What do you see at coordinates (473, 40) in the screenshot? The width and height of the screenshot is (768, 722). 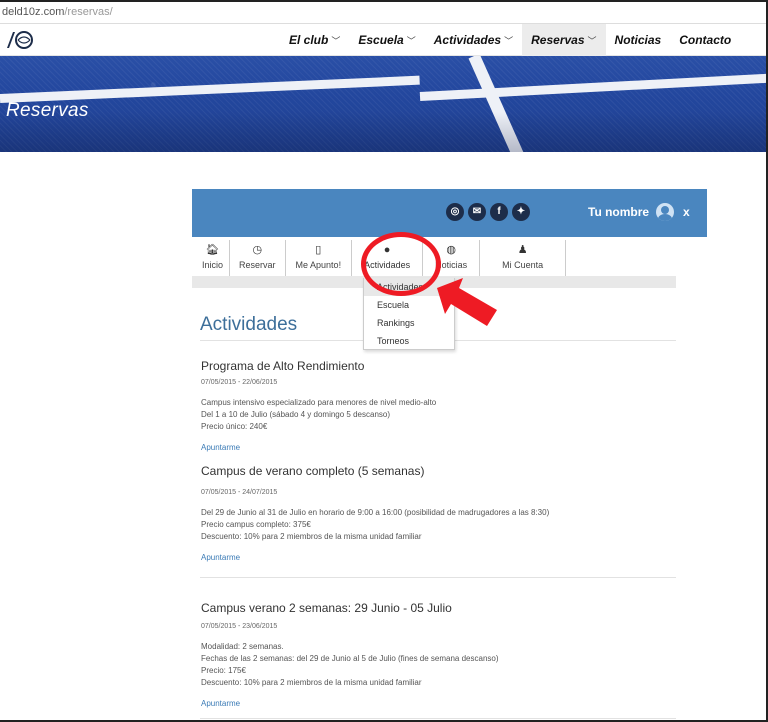 I see `menu-actividades: Actividades ﹀` at bounding box center [473, 40].